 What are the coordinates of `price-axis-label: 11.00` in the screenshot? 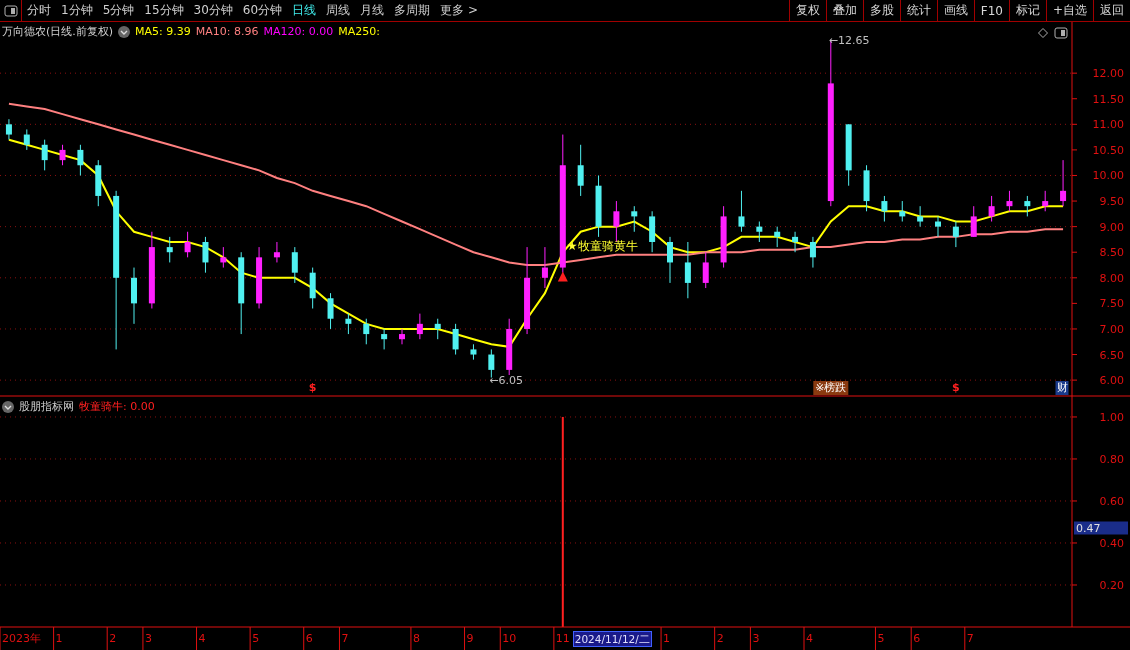 It's located at (1108, 125).